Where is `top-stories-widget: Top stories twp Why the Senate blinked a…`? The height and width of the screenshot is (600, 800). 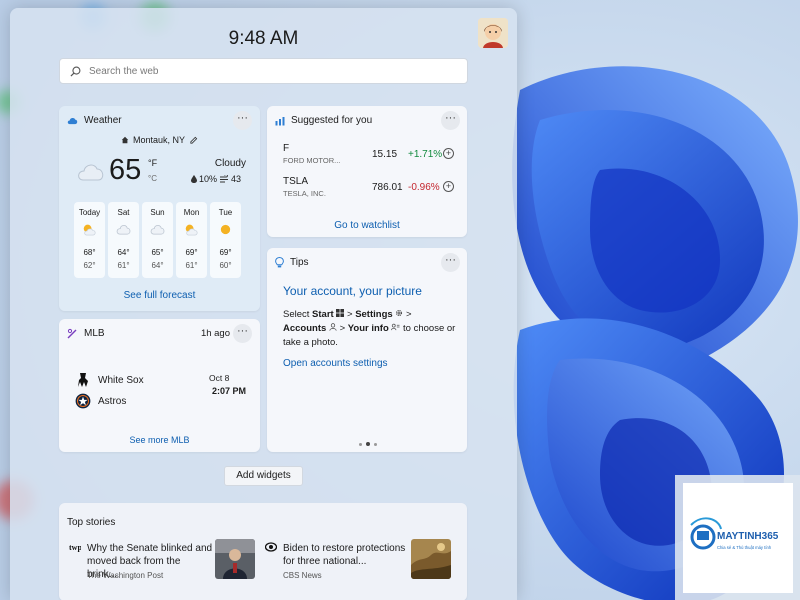
top-stories-widget: Top stories twp Why the Senate blinked a… is located at coordinates (263, 551).